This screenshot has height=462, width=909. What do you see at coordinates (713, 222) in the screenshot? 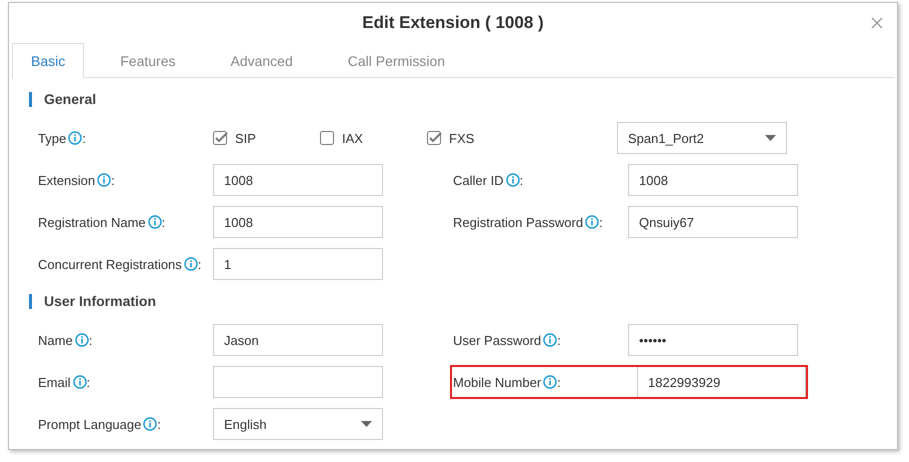
I see `input-field: Qnsuiy67` at bounding box center [713, 222].